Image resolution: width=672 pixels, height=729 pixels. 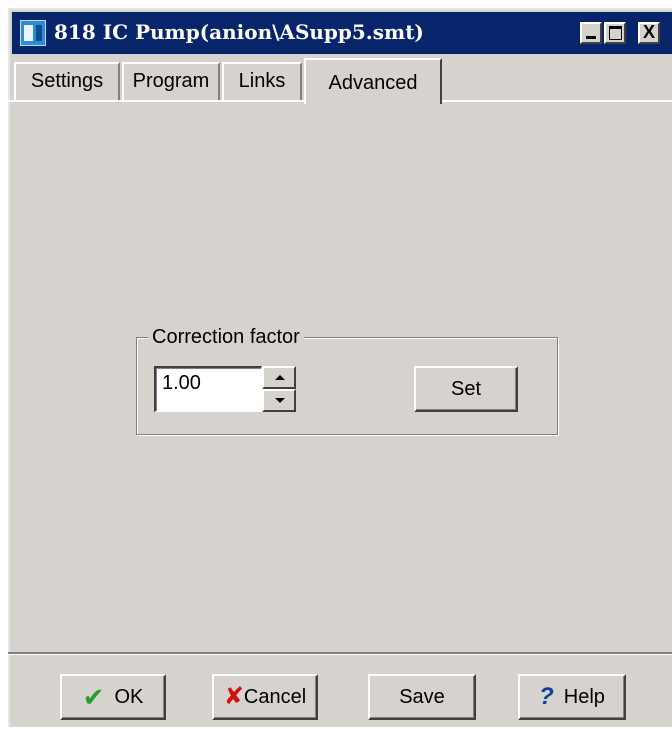 What do you see at coordinates (275, 696) in the screenshot?
I see `cancel-button-label: Cancel` at bounding box center [275, 696].